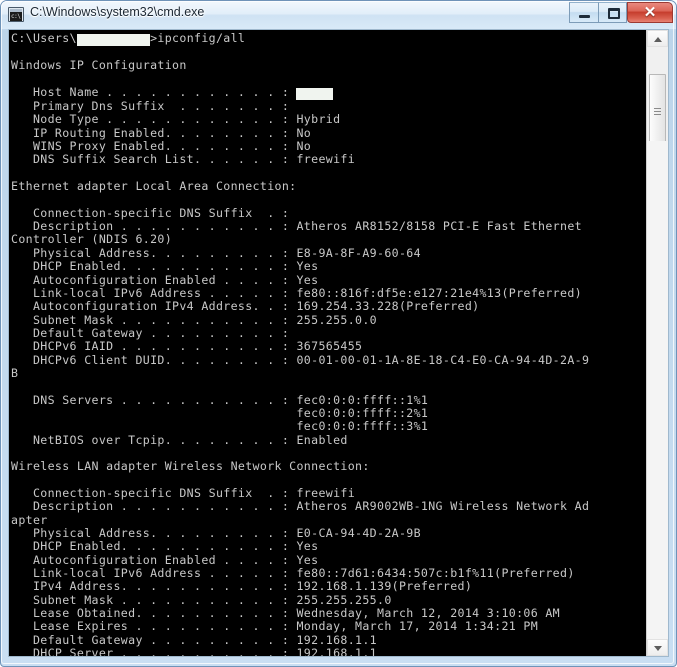 The image size is (677, 667). I want to click on scrollbar-track, so click(657, 390).